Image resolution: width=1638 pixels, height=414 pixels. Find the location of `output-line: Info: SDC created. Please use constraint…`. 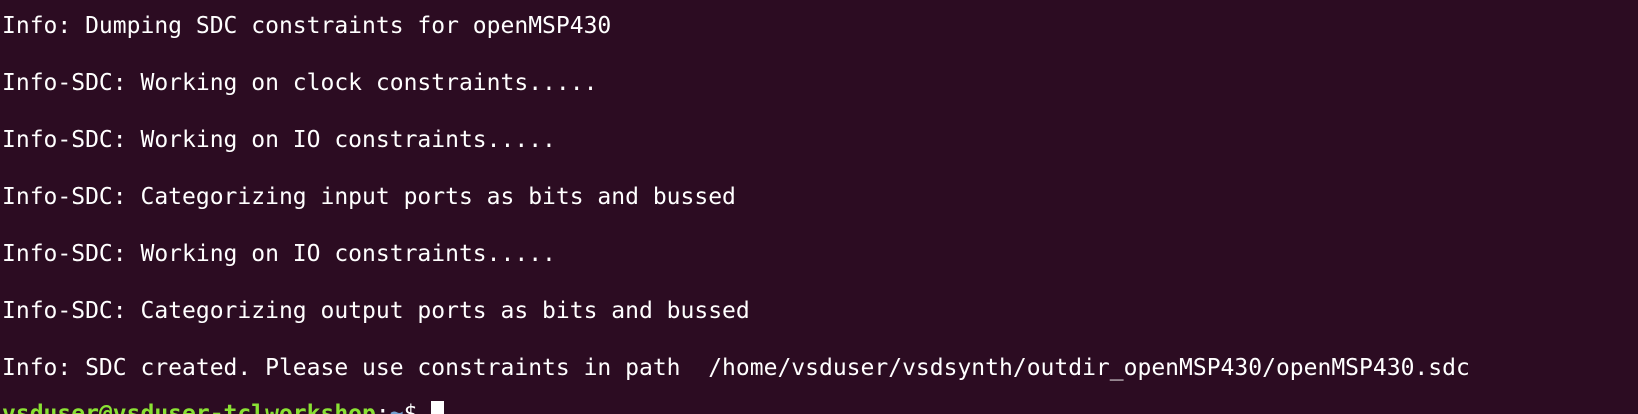

output-line: Info: SDC created. Please use constraint… is located at coordinates (736, 368).